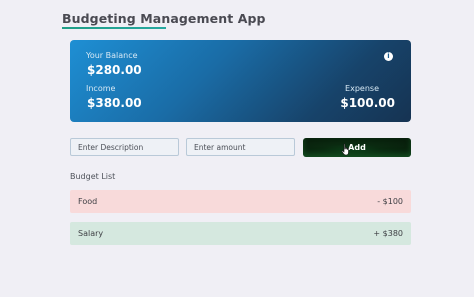  Describe the element at coordinates (101, 88) in the screenshot. I see `income-label: Income` at that location.